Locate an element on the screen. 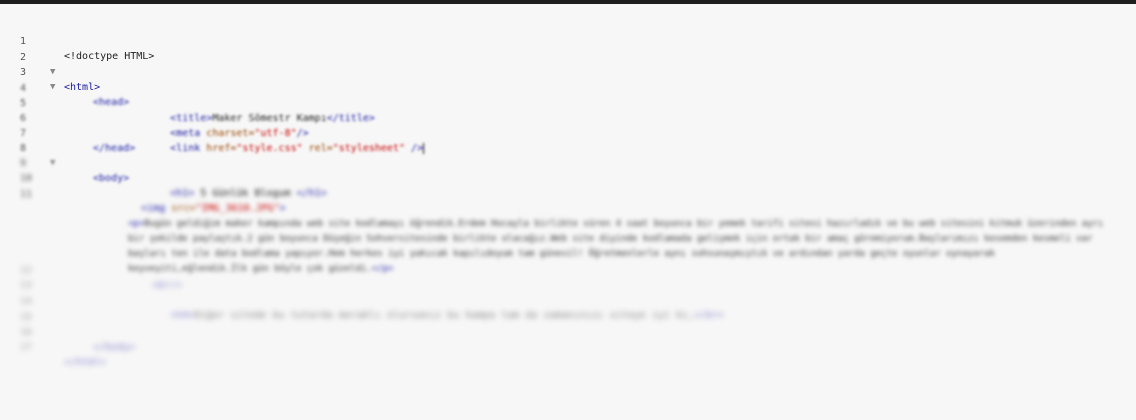  code-line: 8 ▼ <body> is located at coordinates (568, 155).